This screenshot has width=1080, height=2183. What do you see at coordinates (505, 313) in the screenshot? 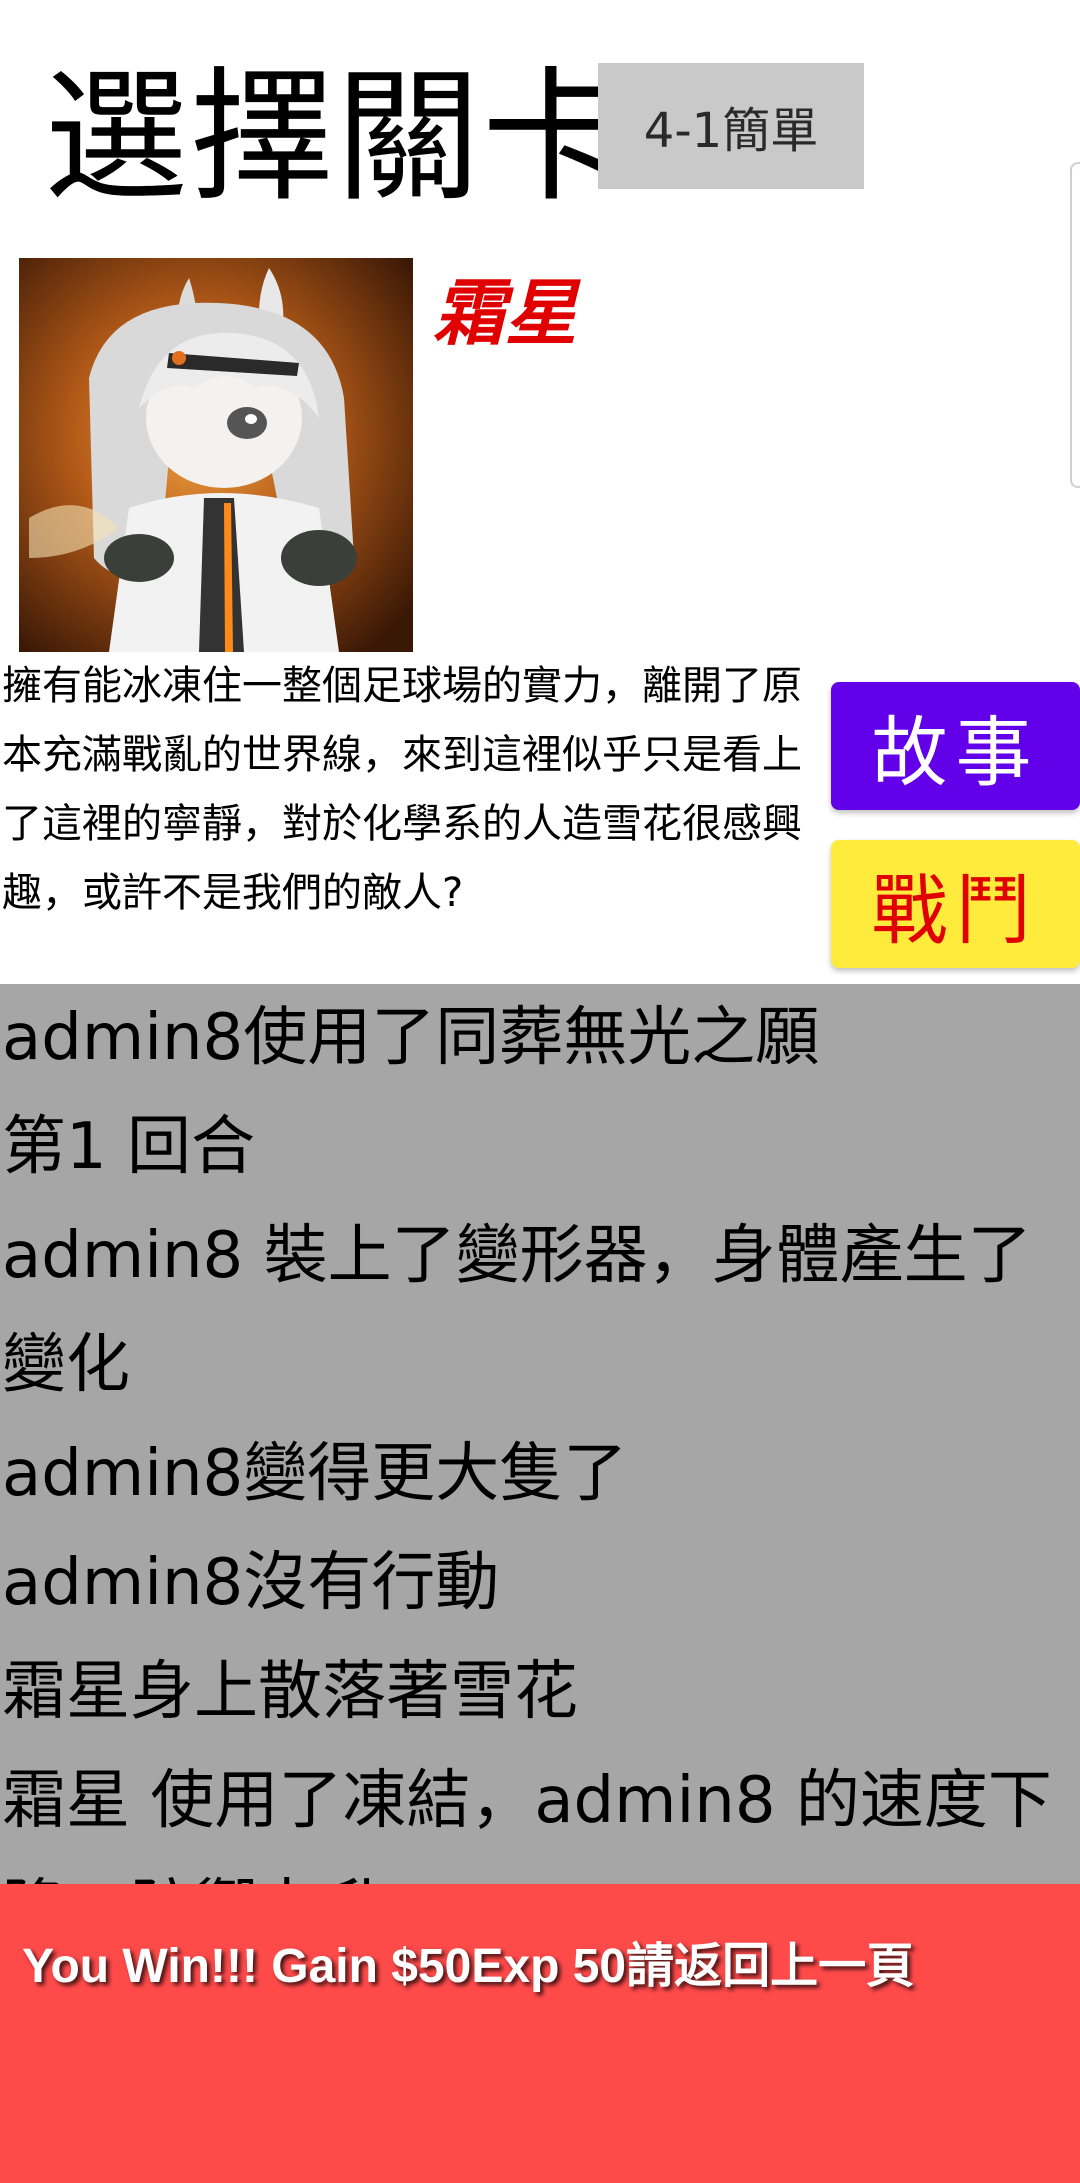
I see `character-name: 霜星` at bounding box center [505, 313].